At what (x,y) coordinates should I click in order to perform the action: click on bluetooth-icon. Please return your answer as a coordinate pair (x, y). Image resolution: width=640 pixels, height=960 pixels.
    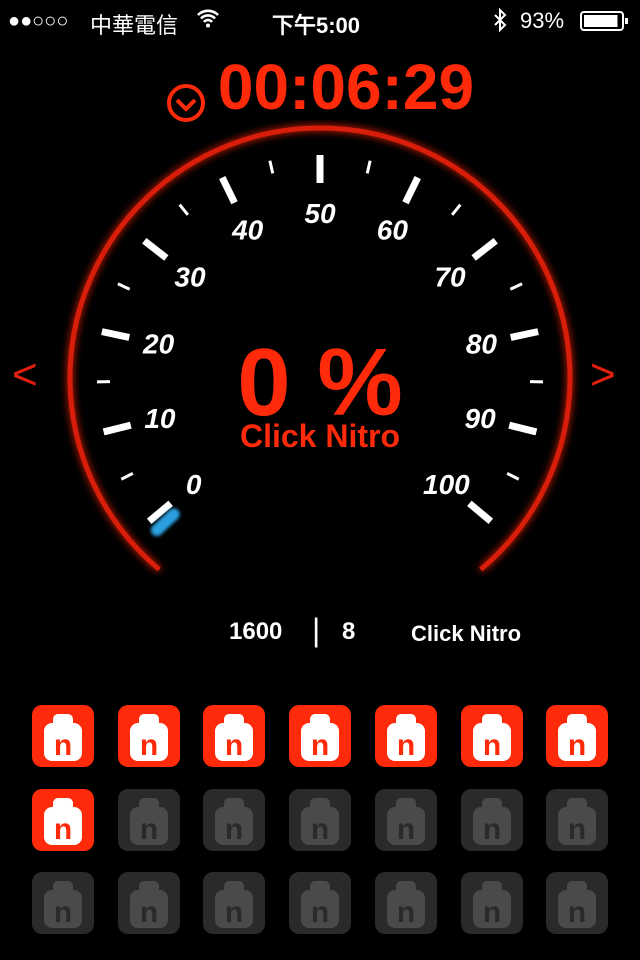
    Looking at the image, I should click on (500, 22).